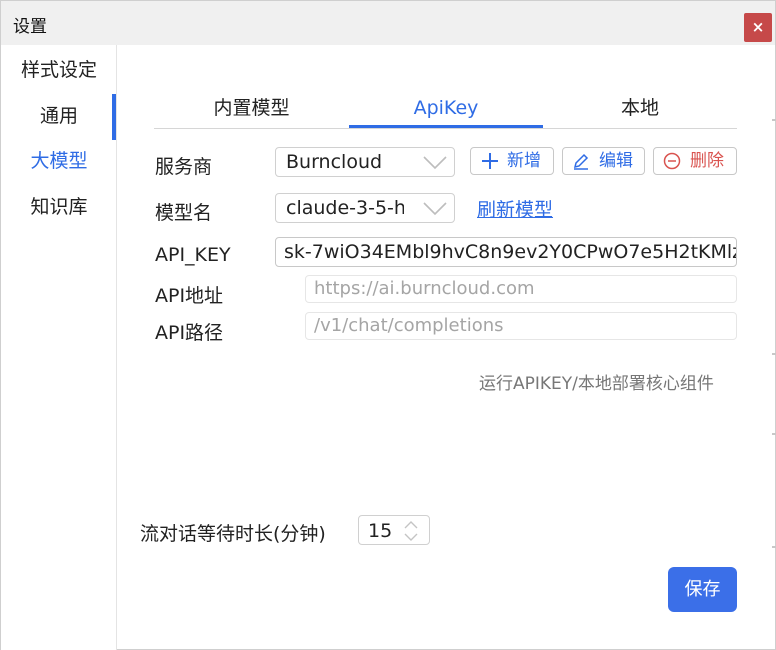 The height and width of the screenshot is (650, 776). What do you see at coordinates (59, 207) in the screenshot?
I see `sidebar-item-knowledge: 知识库` at bounding box center [59, 207].